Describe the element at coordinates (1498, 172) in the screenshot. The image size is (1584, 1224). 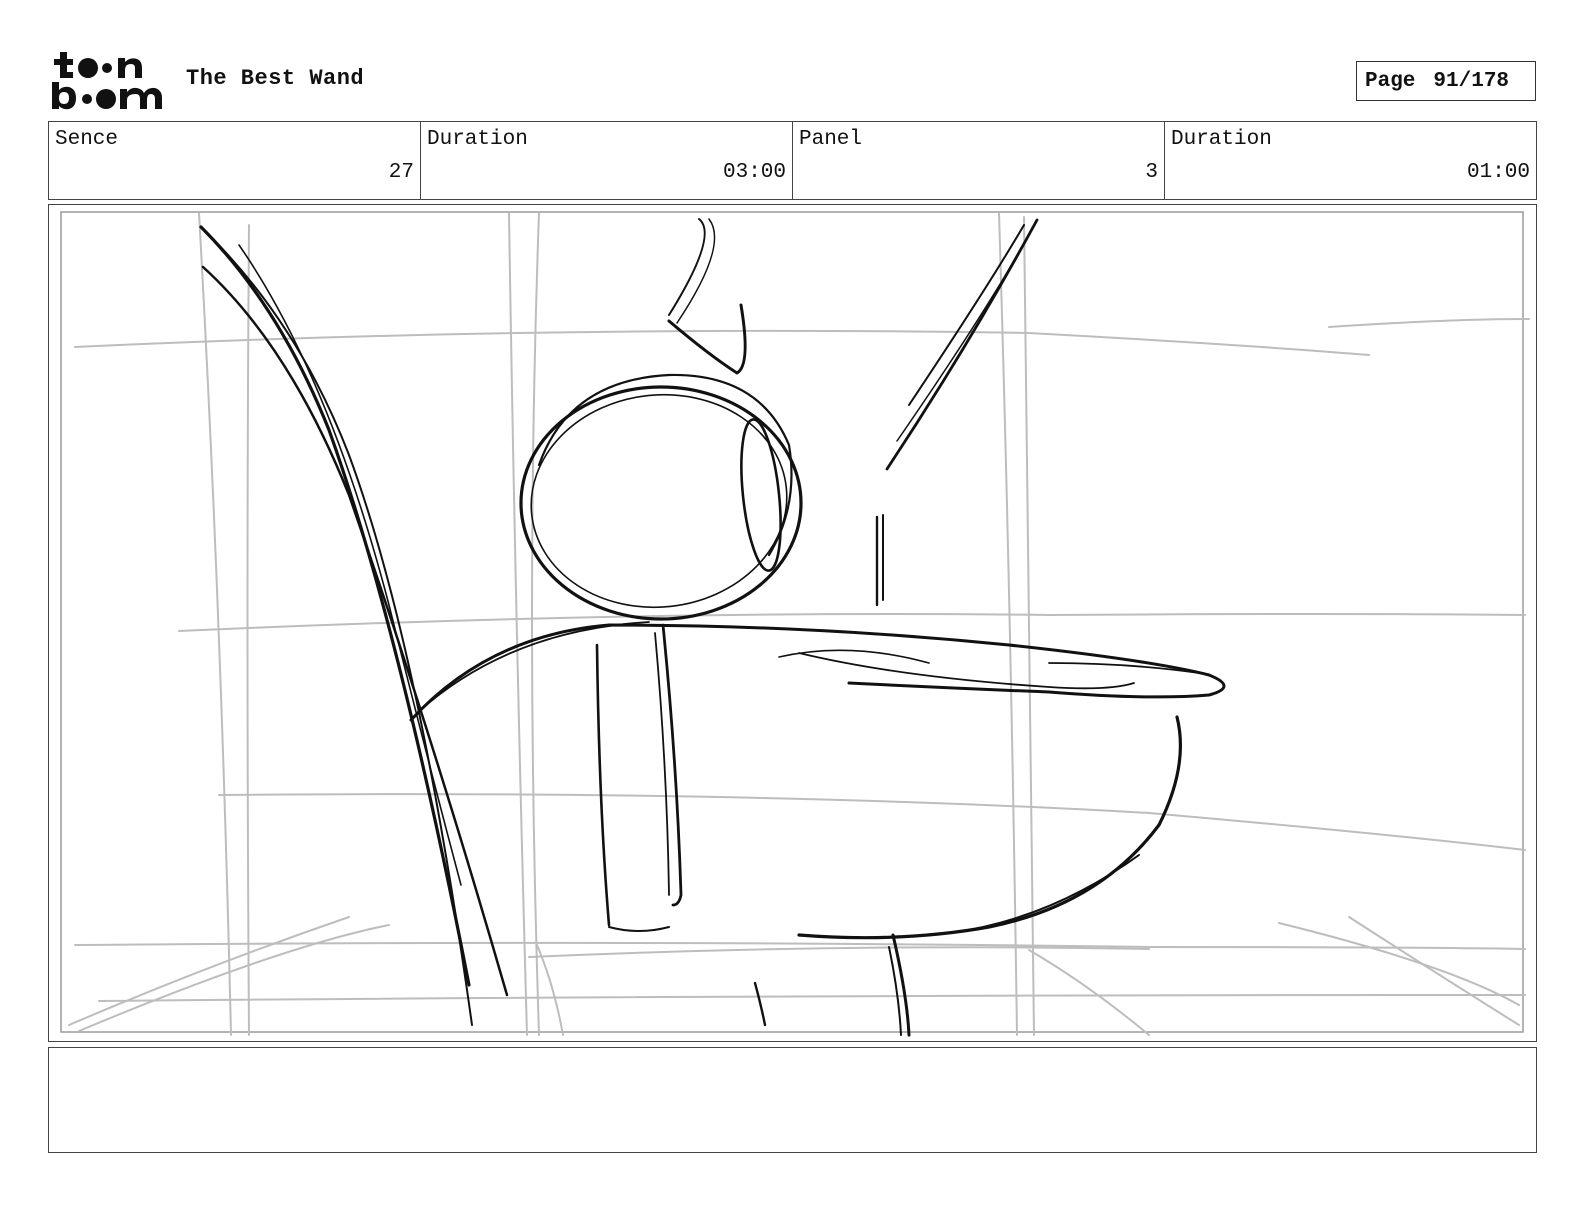
I see `panel-duration-value: 01:00` at that location.